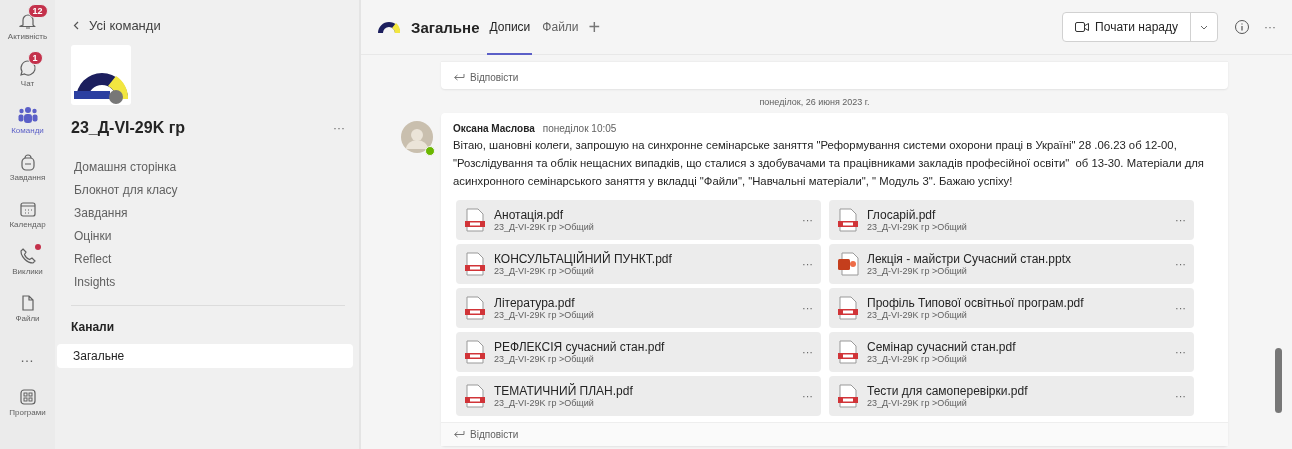 The width and height of the screenshot is (1292, 449). I want to click on file-attachment: Анотація.pdf 23_Д-VI-29K гр >Общий ···, so click(638, 220).